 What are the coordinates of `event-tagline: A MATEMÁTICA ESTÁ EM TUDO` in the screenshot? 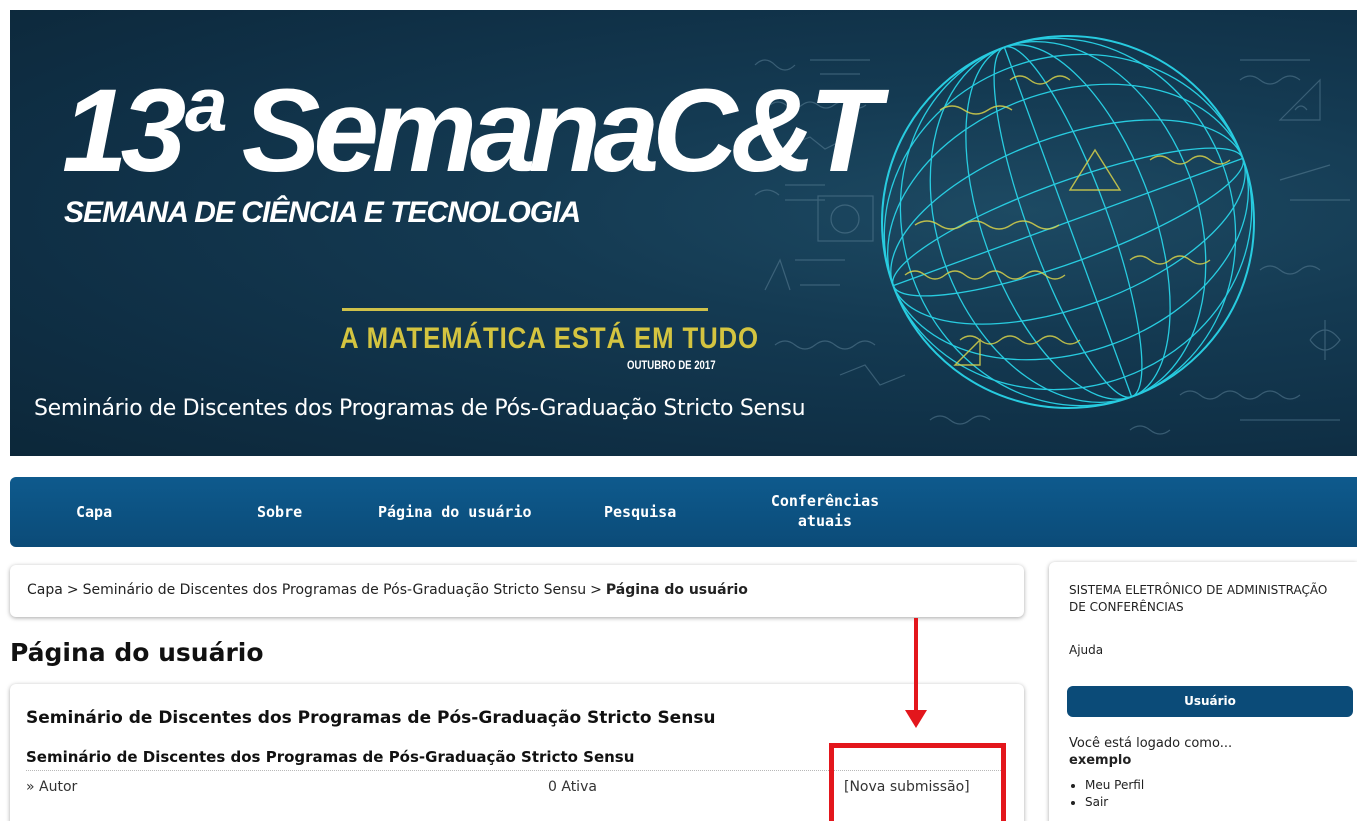 It's located at (549, 338).